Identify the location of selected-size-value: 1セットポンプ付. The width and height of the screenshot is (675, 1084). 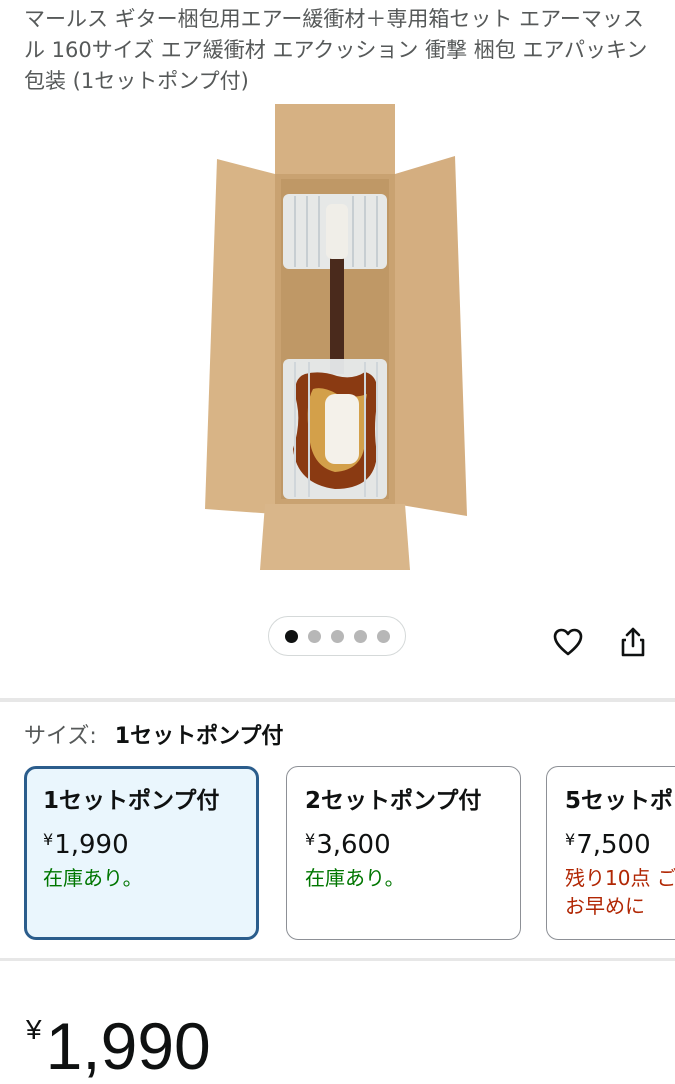
(199, 736).